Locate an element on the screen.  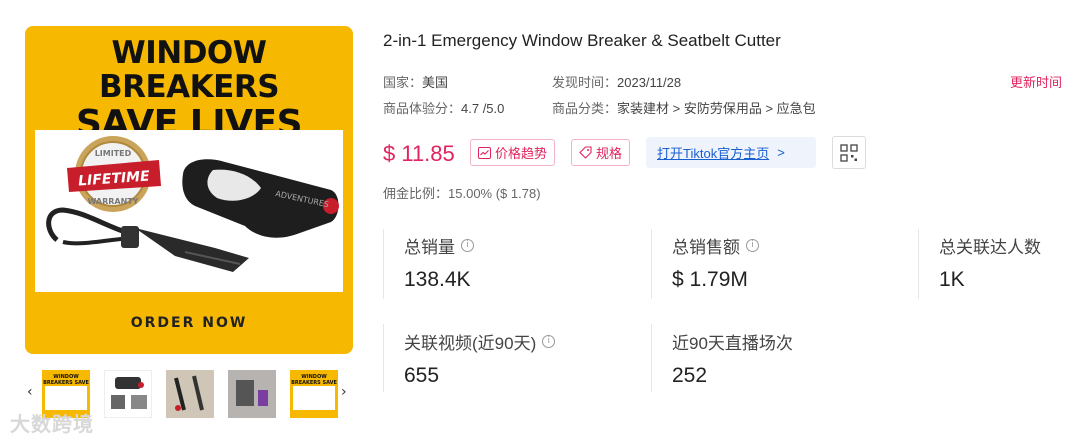
commission-info: 佣金比例：15.00% ($ 1.78) is located at coordinates (462, 192).